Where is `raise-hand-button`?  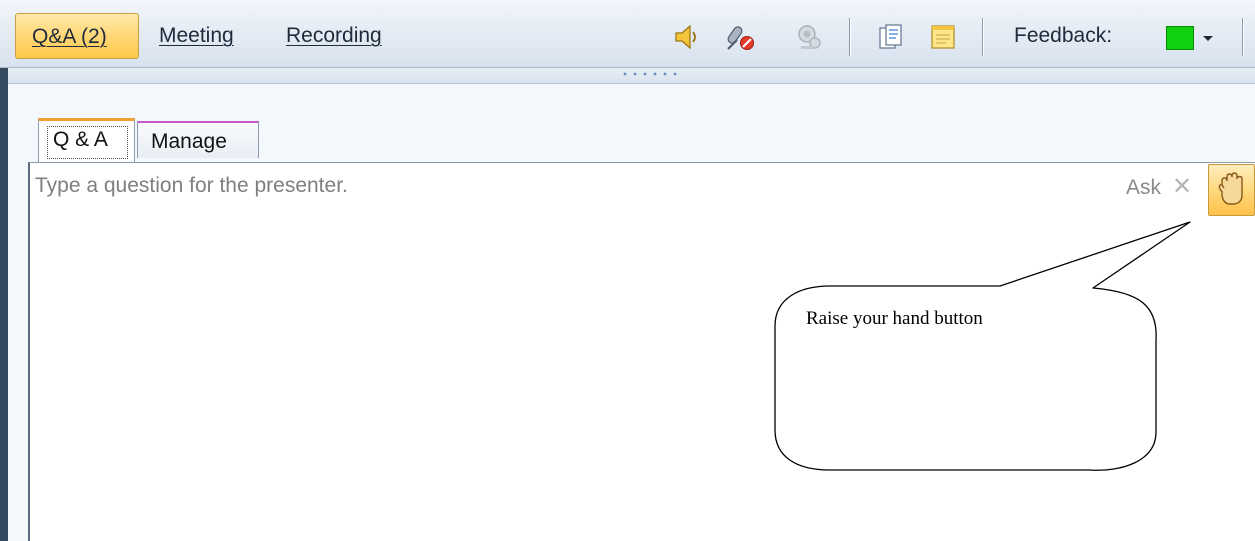
raise-hand-button is located at coordinates (1231, 190).